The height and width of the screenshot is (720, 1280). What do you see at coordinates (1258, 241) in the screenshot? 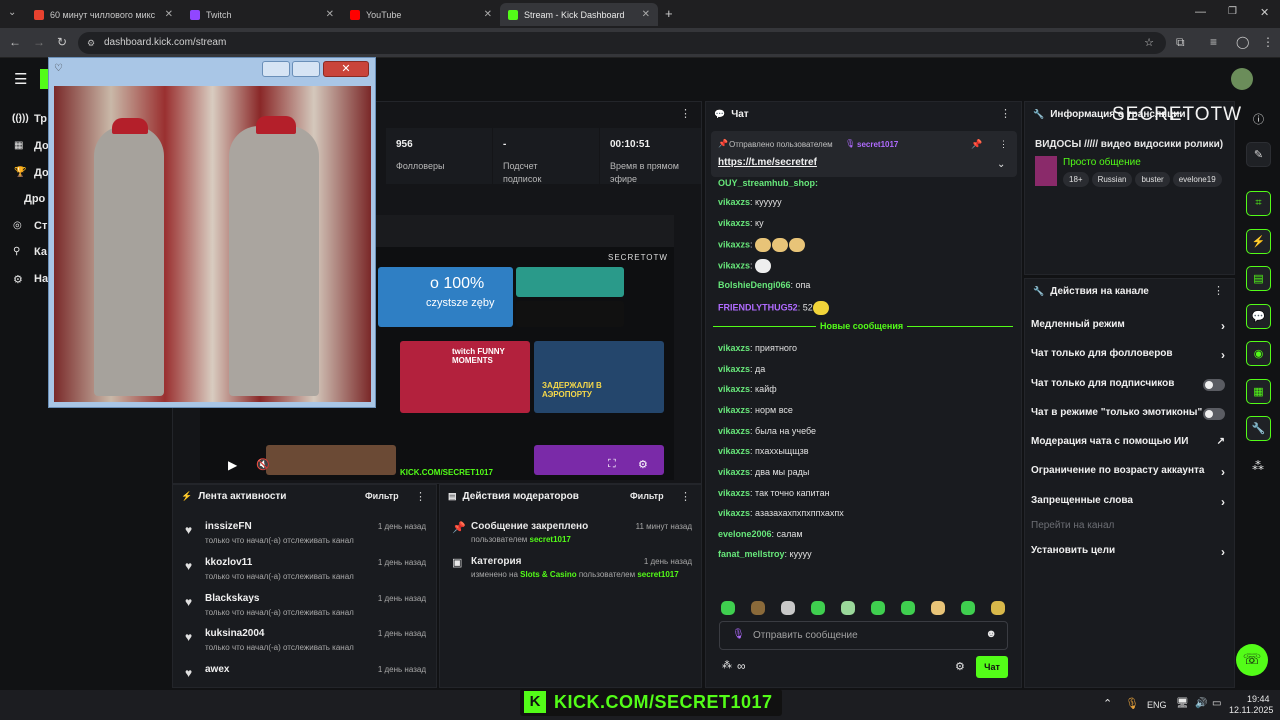
I see `lightning-button: ⚡` at bounding box center [1258, 241].